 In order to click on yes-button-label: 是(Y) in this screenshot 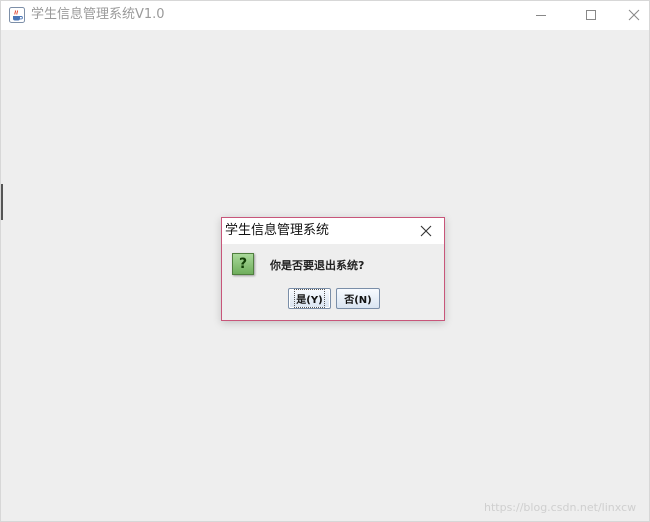, I will do `click(309, 298)`.